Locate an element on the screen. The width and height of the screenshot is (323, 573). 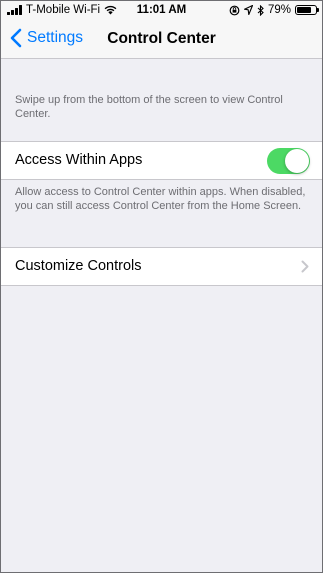
rotation-lock-icon is located at coordinates (234, 10).